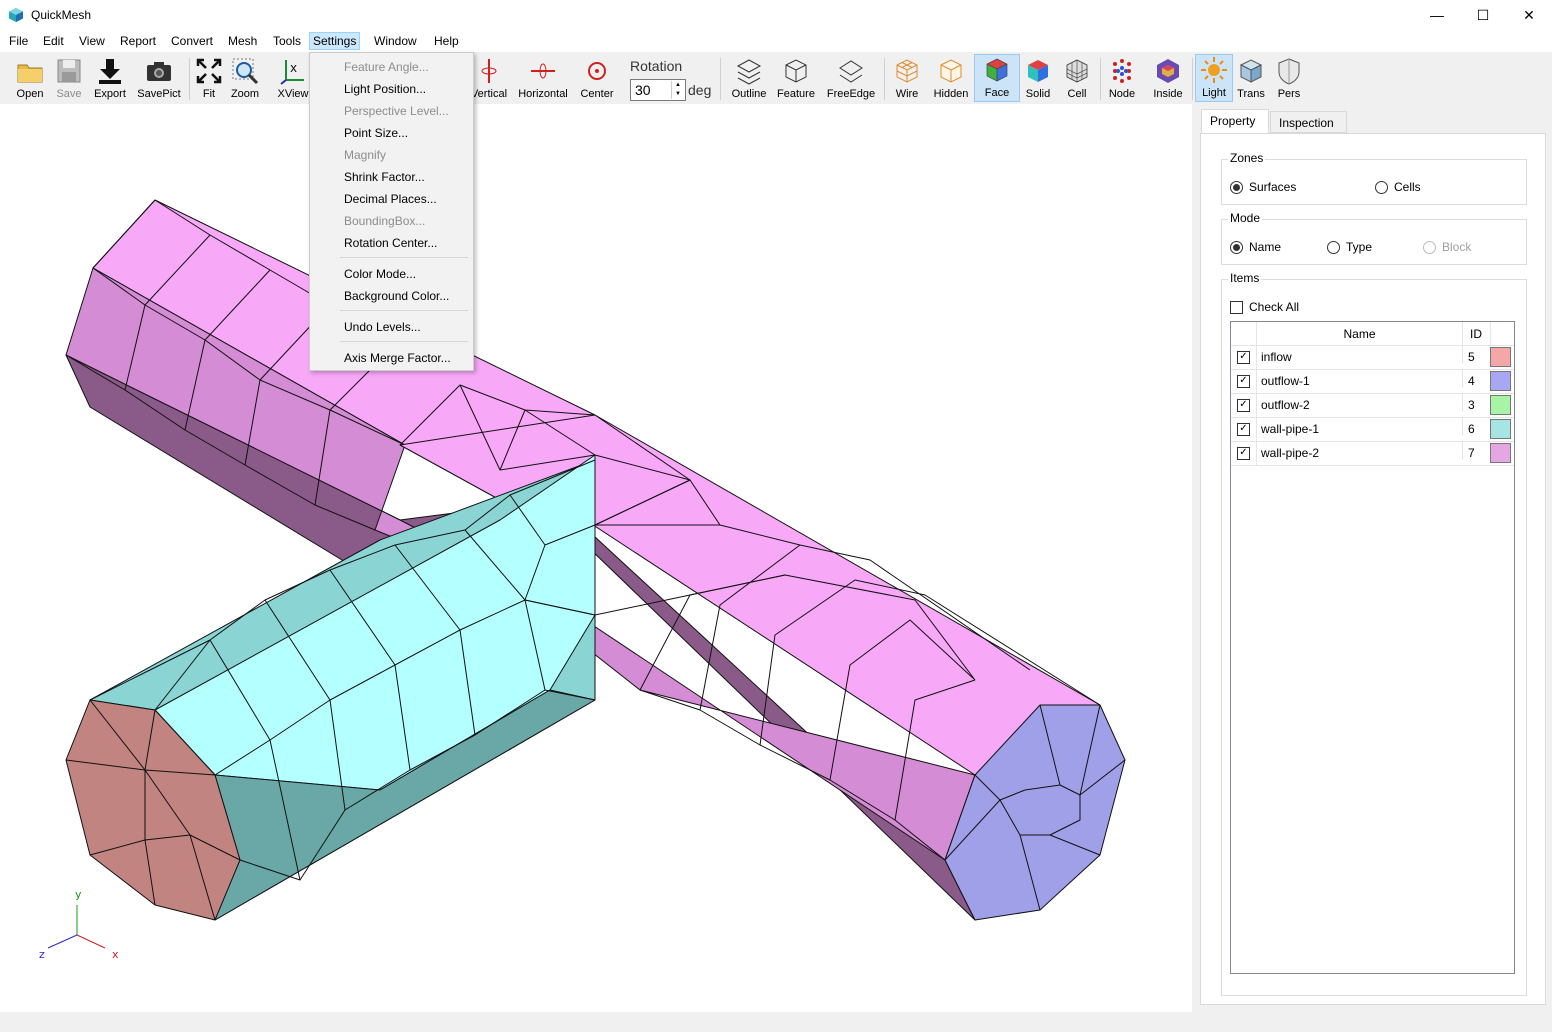 The width and height of the screenshot is (1552, 1032). Describe the element at coordinates (658, 90) in the screenshot. I see `rotation-input: 30 ▲ ▼` at that location.